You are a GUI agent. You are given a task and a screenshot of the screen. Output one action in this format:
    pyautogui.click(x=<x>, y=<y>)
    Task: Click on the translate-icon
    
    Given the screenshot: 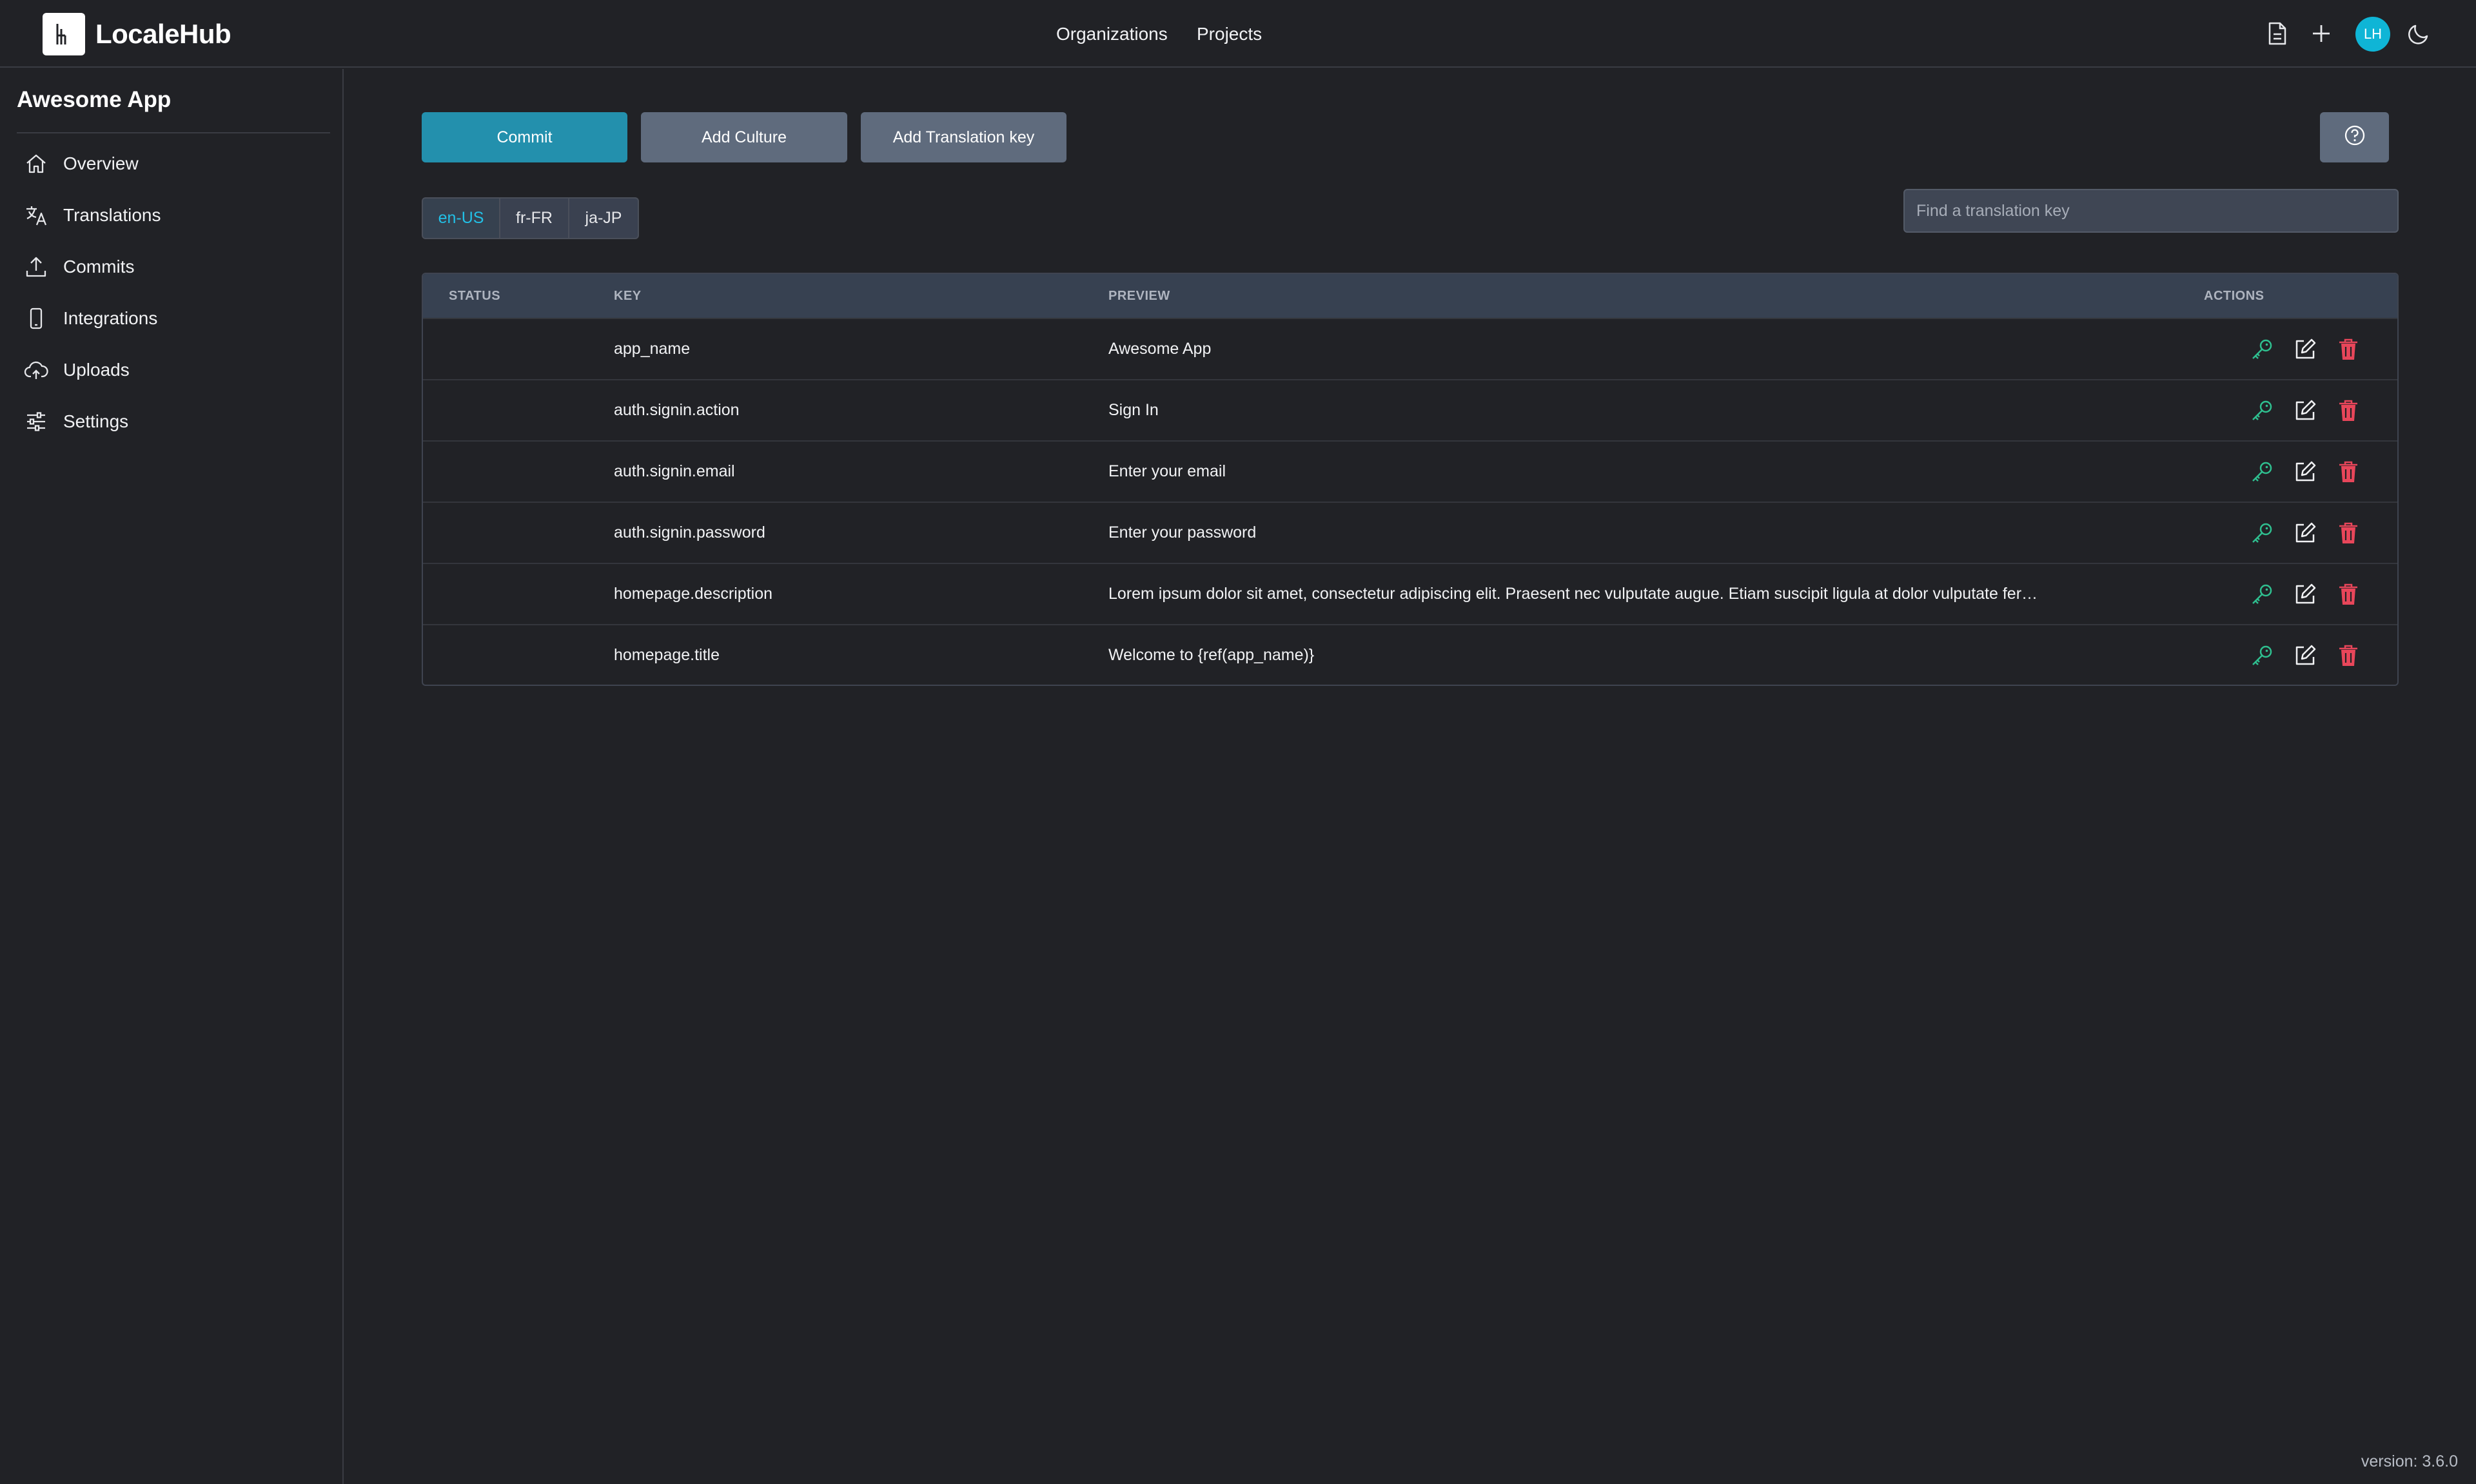 What is the action you would take?
    pyautogui.click(x=36, y=215)
    